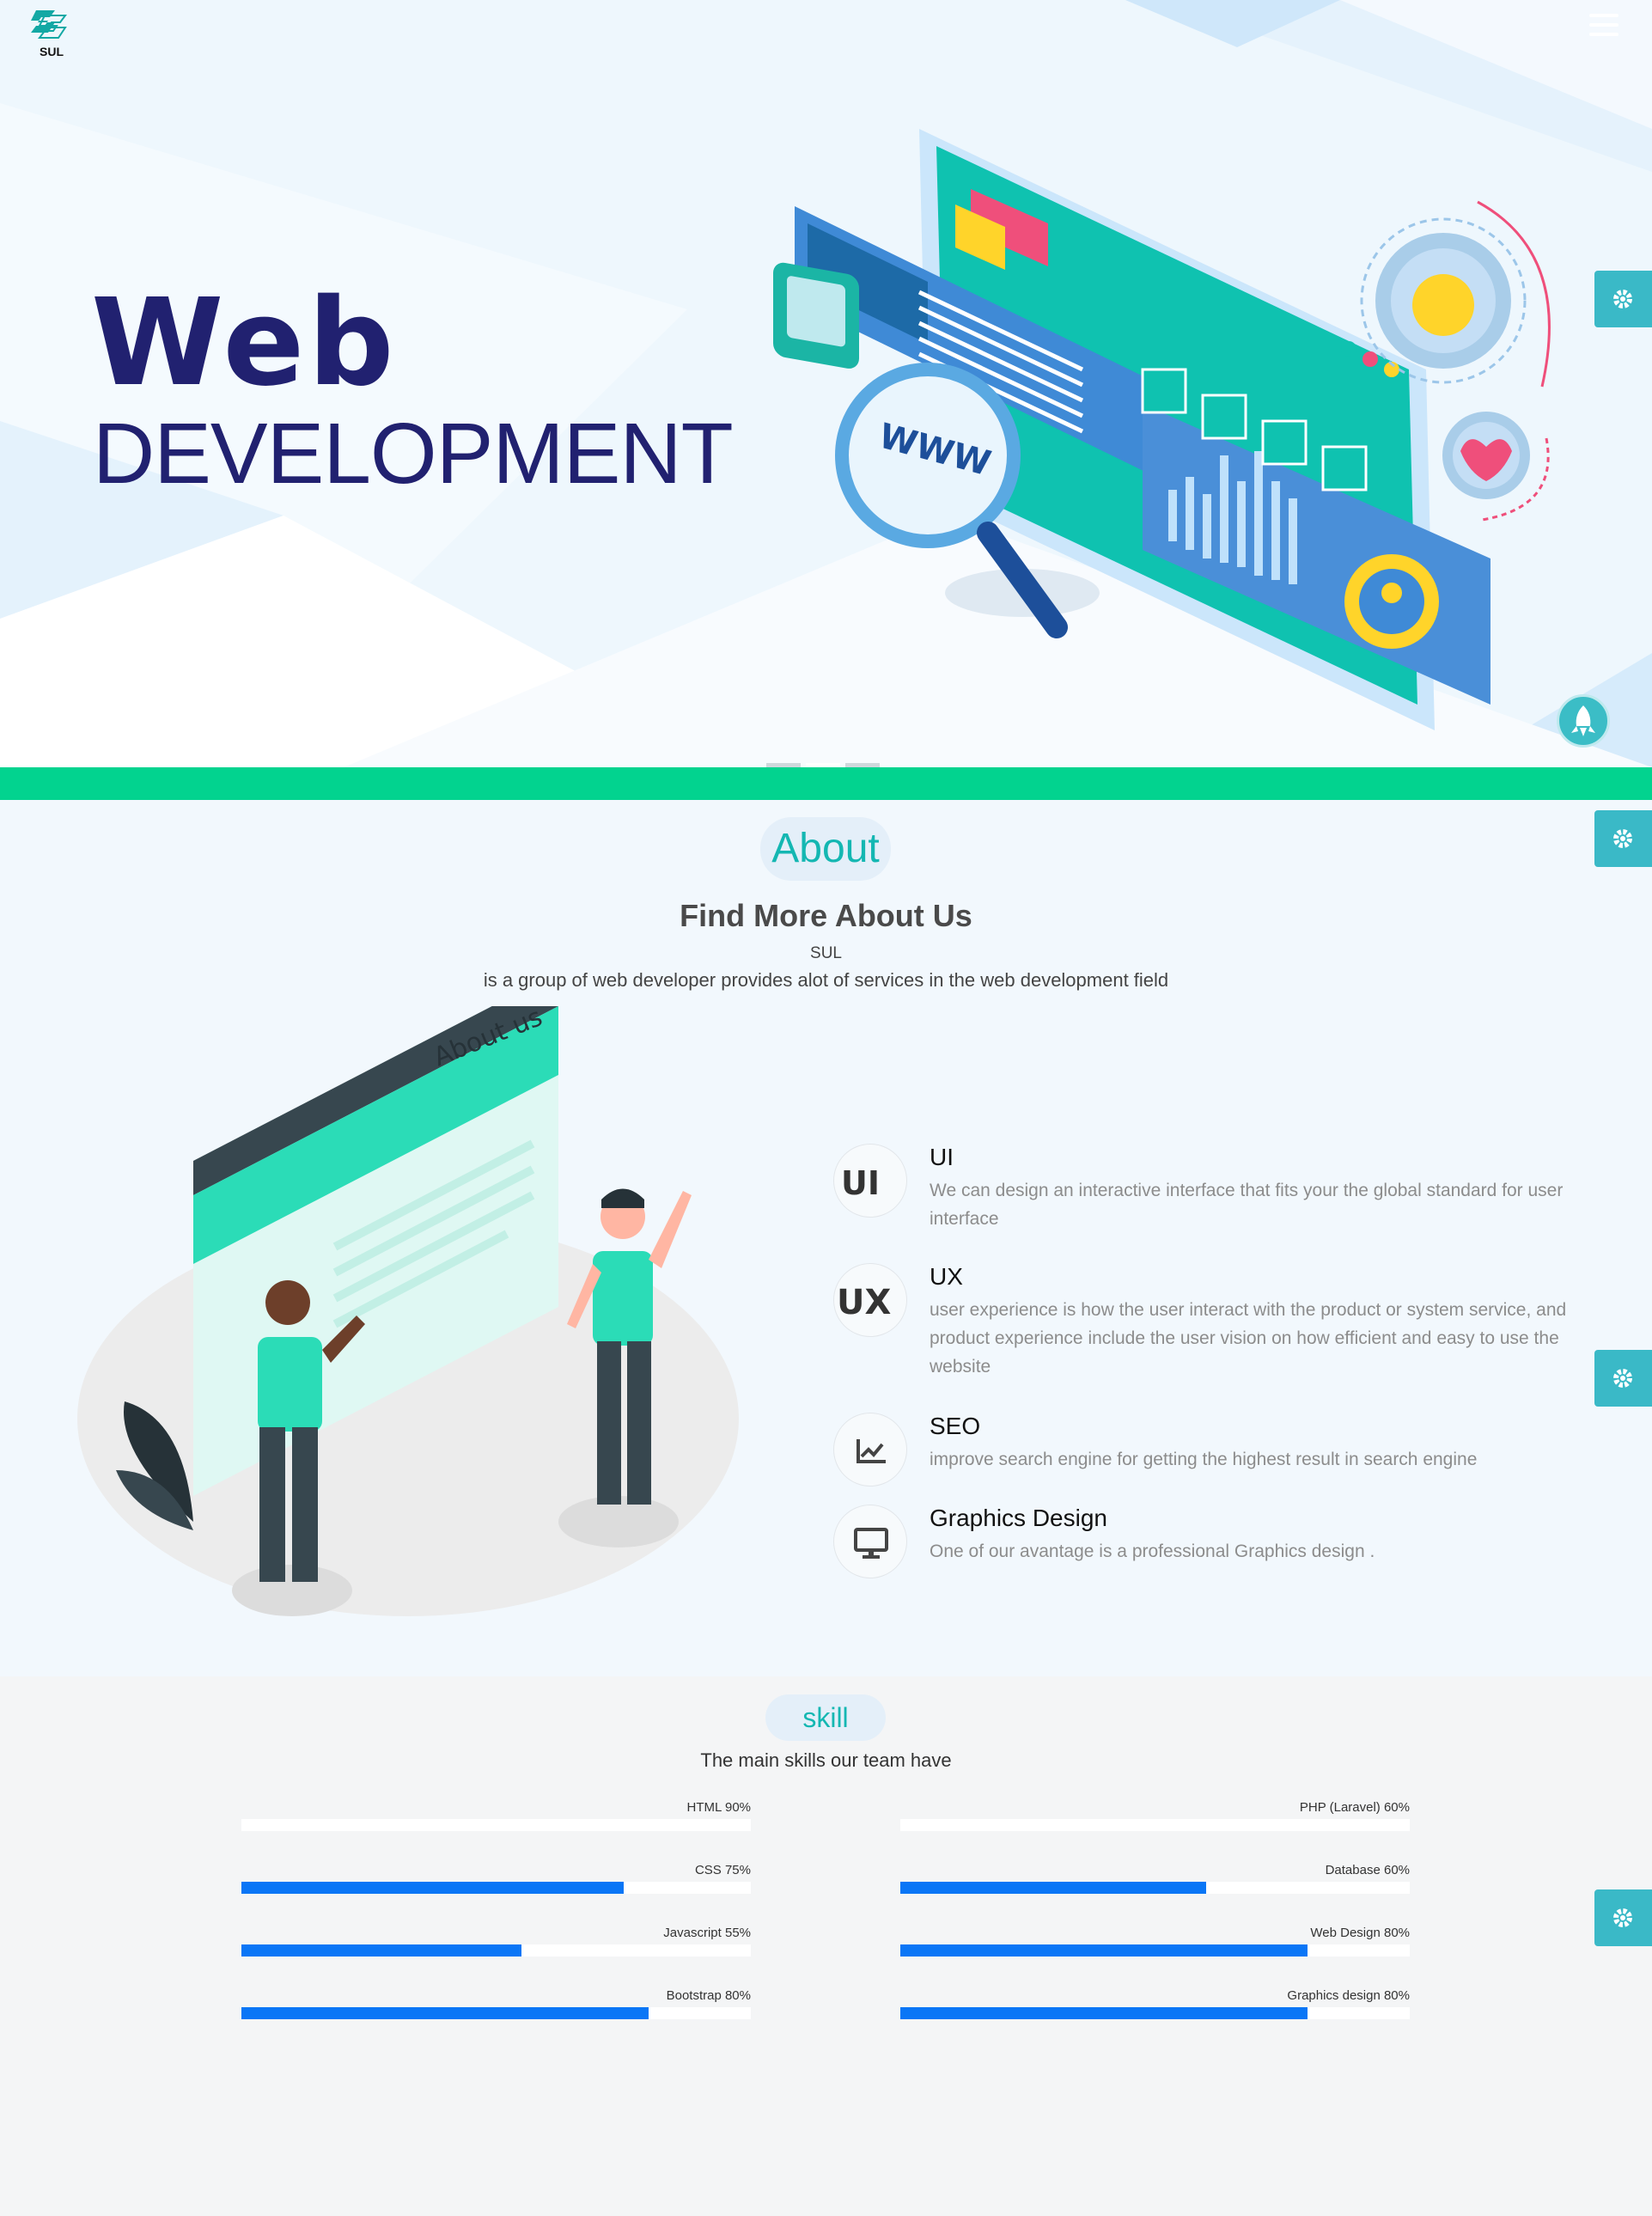  What do you see at coordinates (496, 1814) in the screenshot?
I see `skill-bar-item: HTML 90%` at bounding box center [496, 1814].